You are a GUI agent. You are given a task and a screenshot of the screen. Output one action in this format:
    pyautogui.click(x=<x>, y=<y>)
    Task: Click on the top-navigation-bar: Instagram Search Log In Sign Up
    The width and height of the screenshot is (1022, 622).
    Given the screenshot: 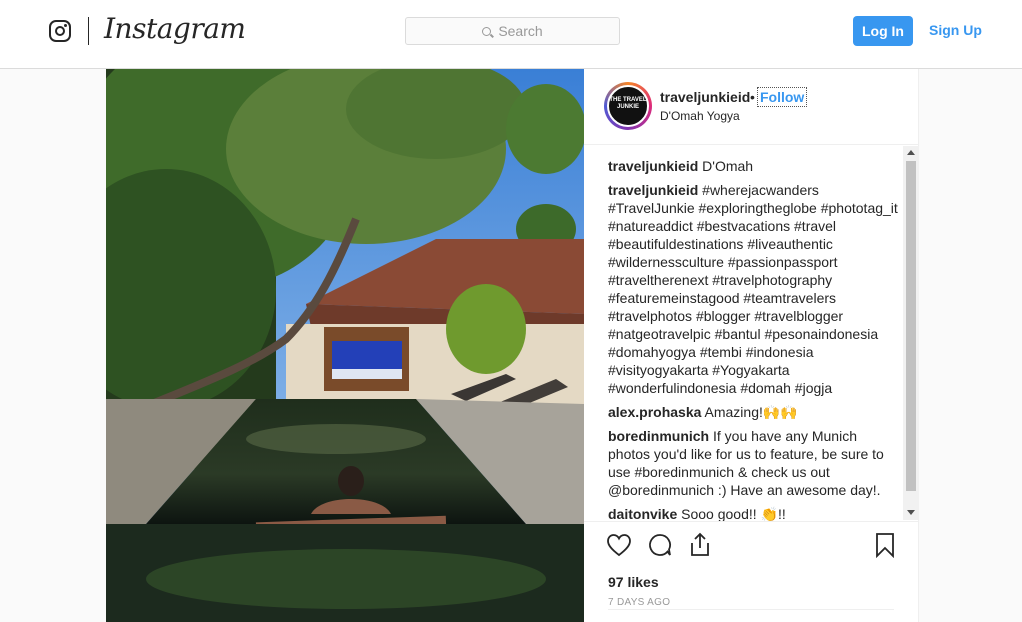 What is the action you would take?
    pyautogui.click(x=511, y=34)
    